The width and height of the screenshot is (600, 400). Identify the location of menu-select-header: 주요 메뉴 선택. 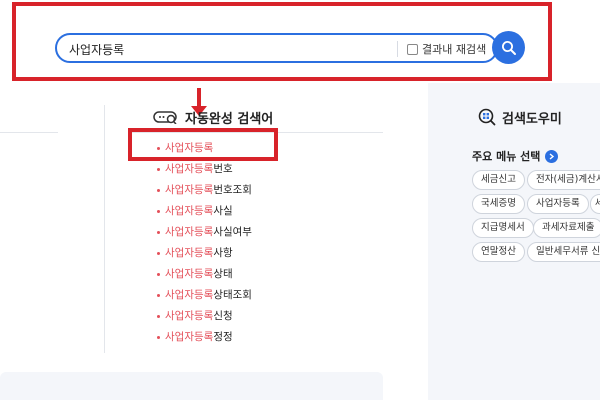
(515, 156).